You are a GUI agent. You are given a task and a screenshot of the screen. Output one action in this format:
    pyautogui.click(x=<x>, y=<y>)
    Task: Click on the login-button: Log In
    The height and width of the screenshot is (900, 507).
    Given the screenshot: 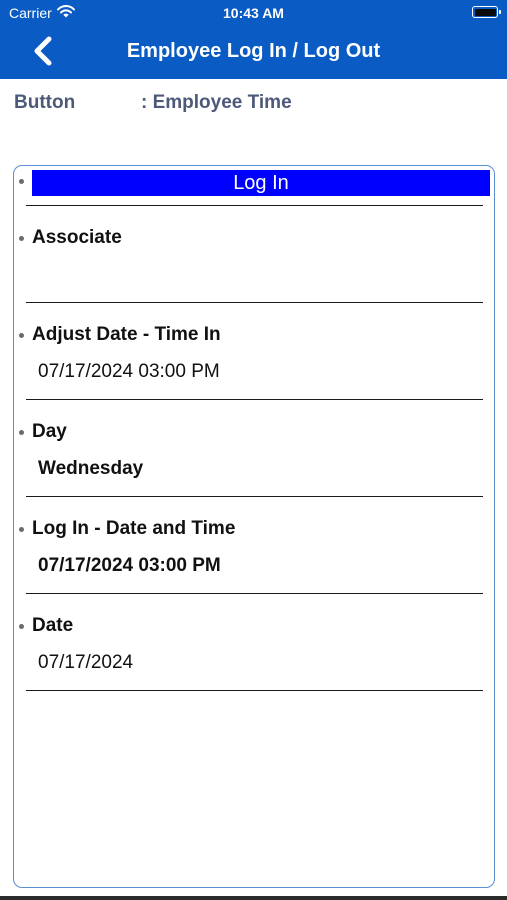 What is the action you would take?
    pyautogui.click(x=261, y=183)
    